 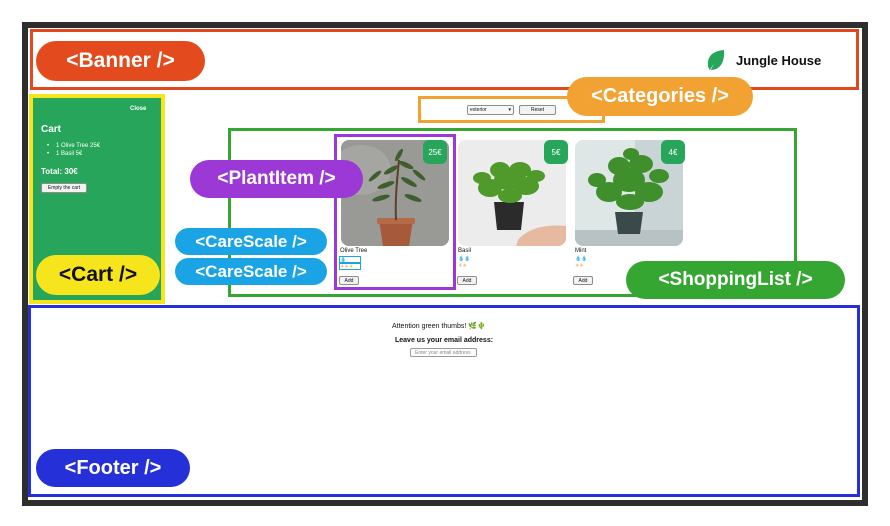 I want to click on price-badge: 5€, so click(x=556, y=152).